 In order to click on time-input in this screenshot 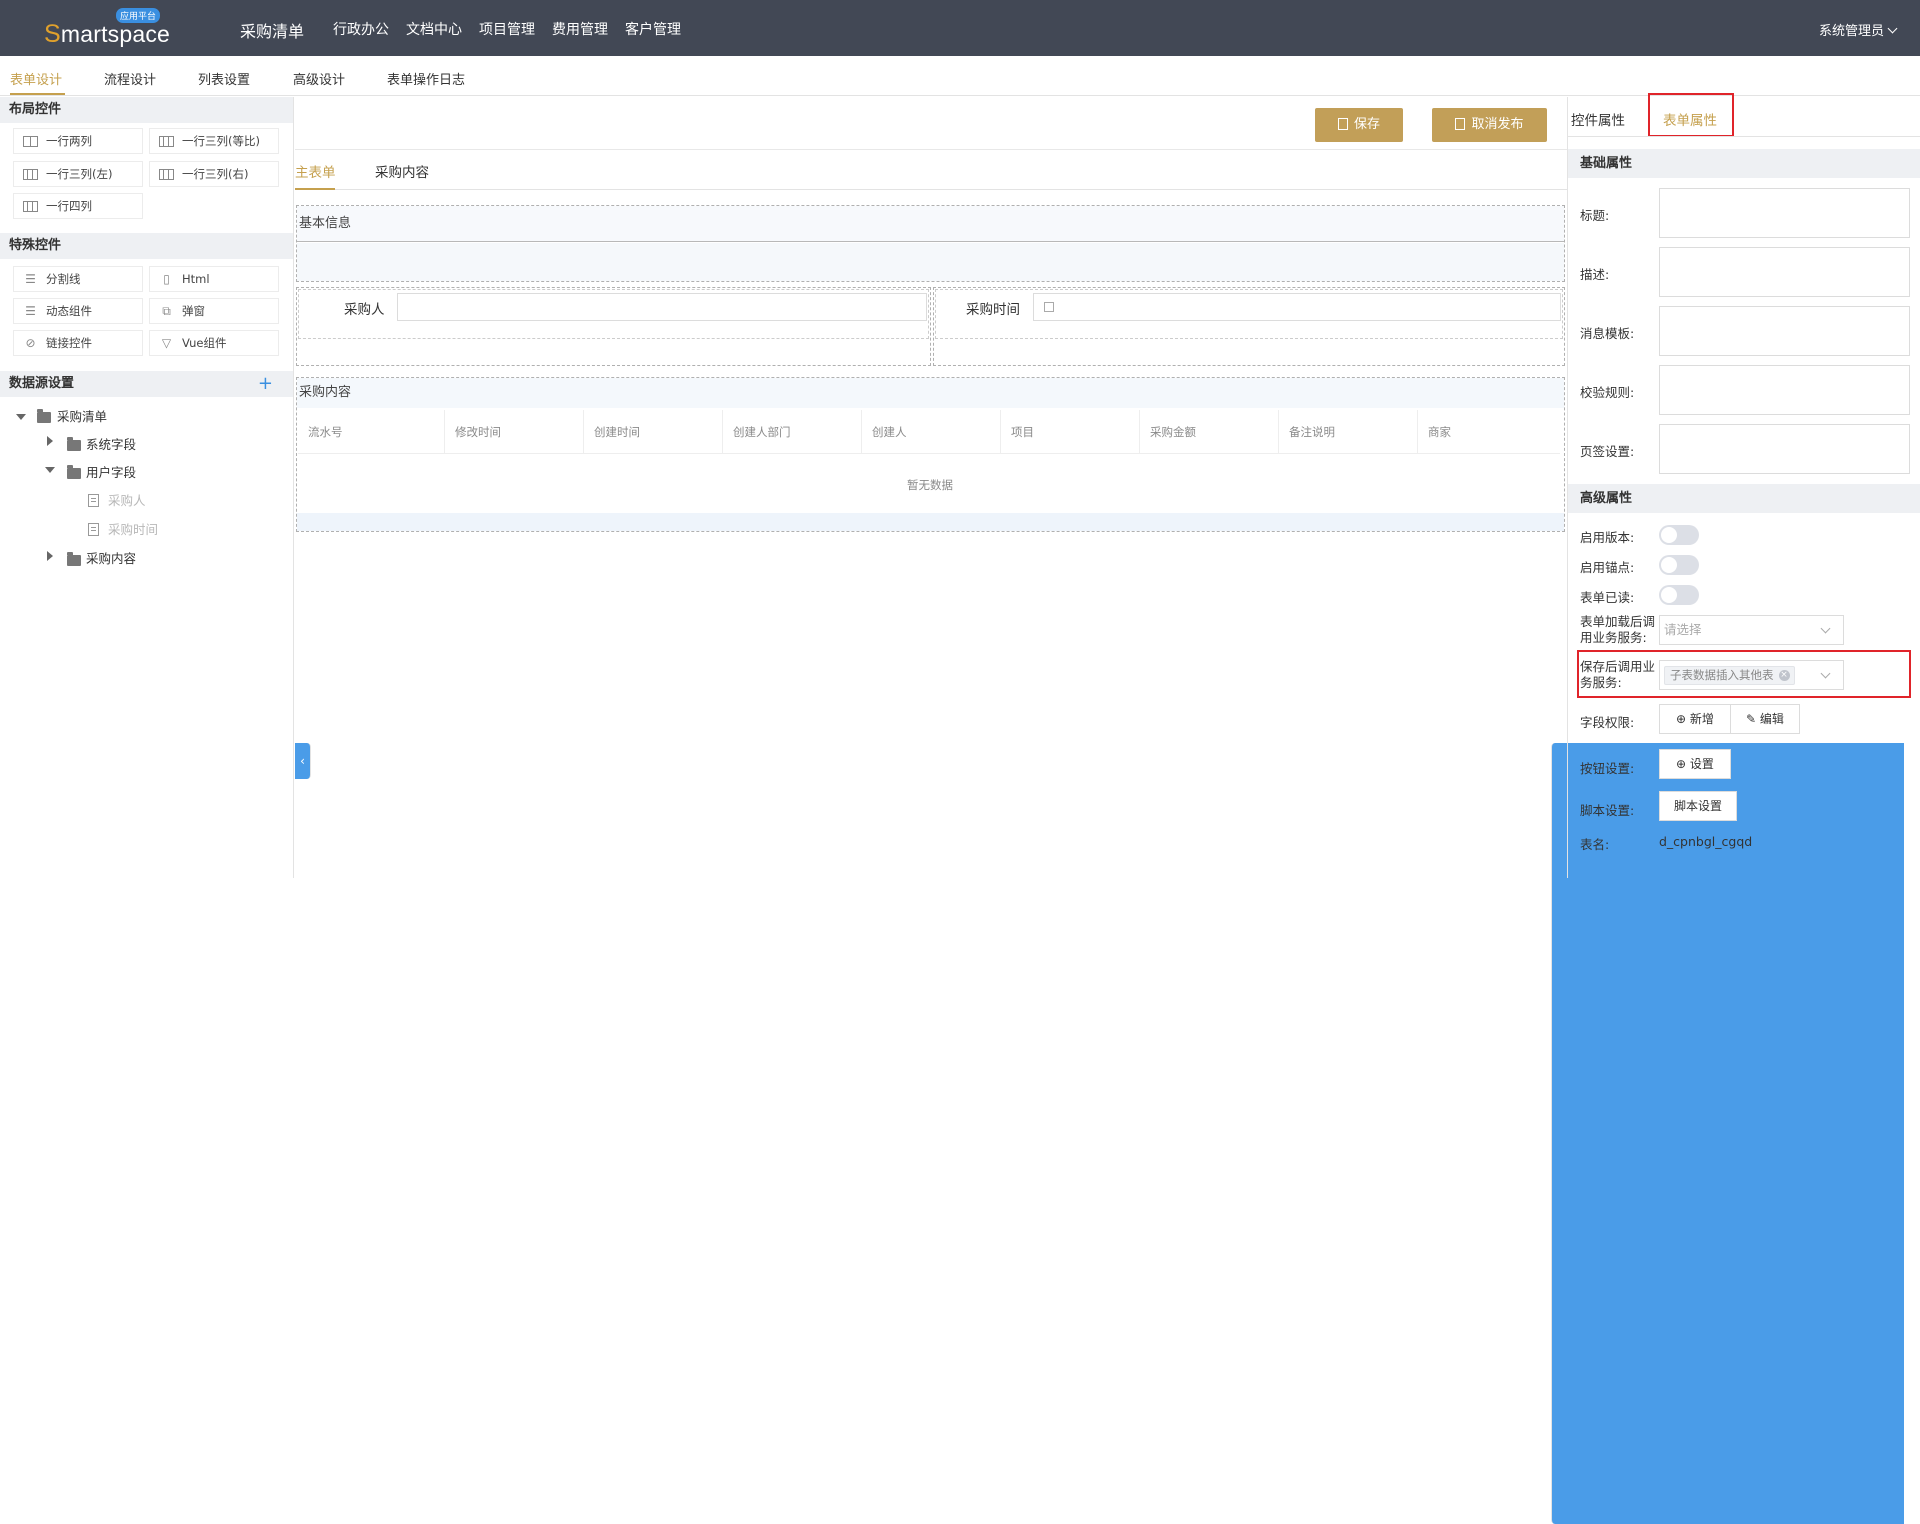, I will do `click(1297, 307)`.